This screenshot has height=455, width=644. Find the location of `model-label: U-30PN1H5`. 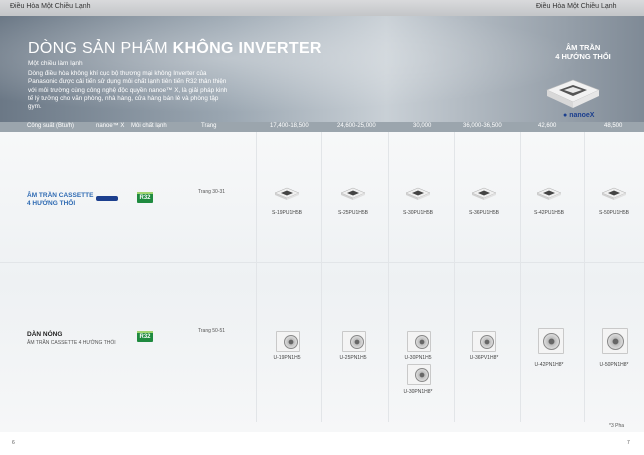

model-label: U-30PN1H5 is located at coordinates (418, 358).